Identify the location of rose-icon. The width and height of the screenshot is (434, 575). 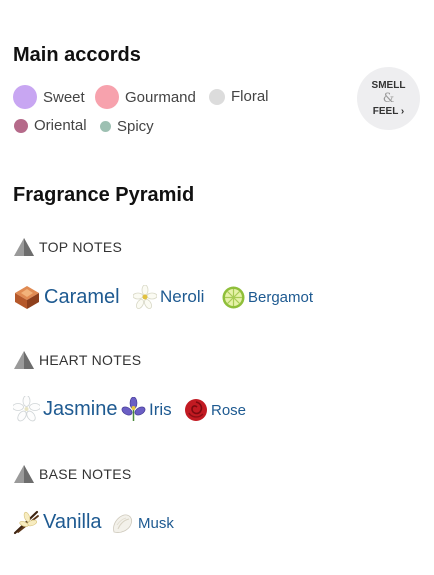
(196, 410).